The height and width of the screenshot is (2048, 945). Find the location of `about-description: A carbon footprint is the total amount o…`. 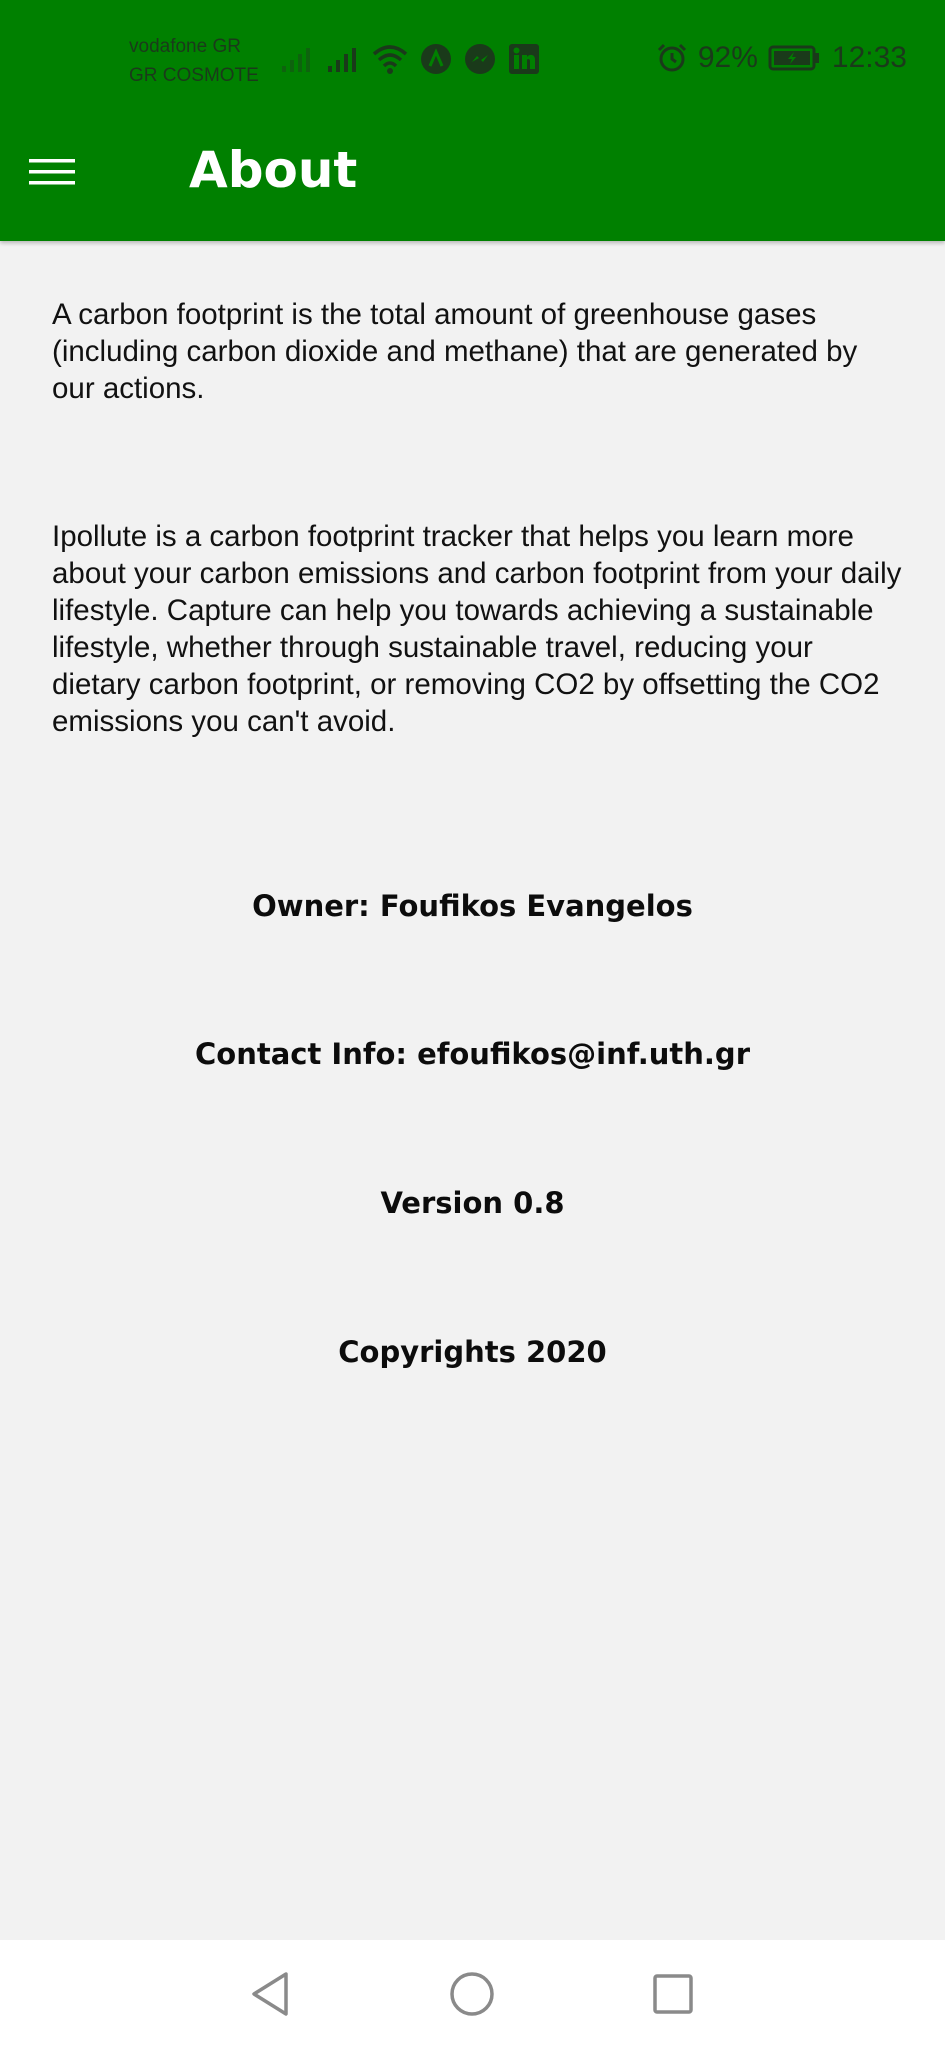

about-description: A carbon footprint is the total amount o… is located at coordinates (477, 351).